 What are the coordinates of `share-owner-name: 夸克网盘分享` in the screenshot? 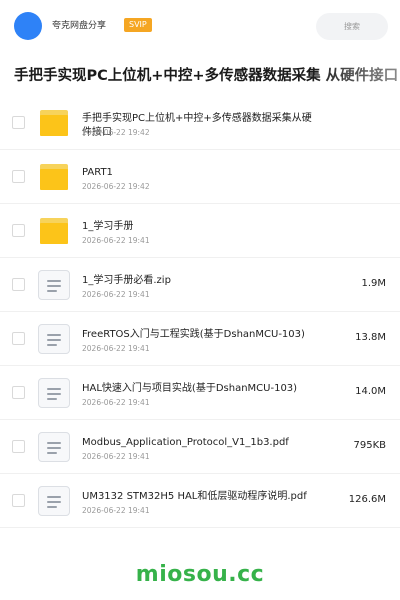 It's located at (79, 26).